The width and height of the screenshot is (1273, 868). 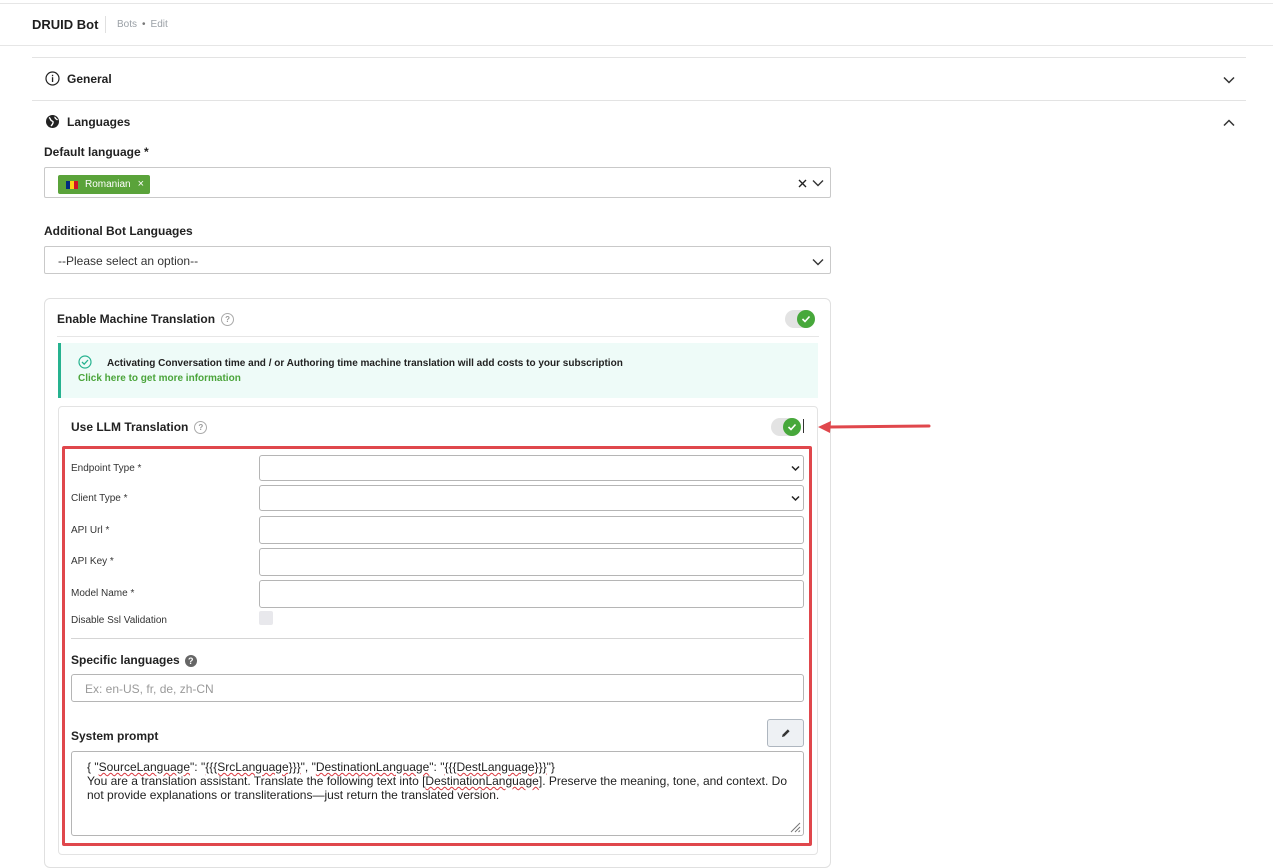 What do you see at coordinates (159, 378) in the screenshot?
I see `more-info-link: Click here to get more information` at bounding box center [159, 378].